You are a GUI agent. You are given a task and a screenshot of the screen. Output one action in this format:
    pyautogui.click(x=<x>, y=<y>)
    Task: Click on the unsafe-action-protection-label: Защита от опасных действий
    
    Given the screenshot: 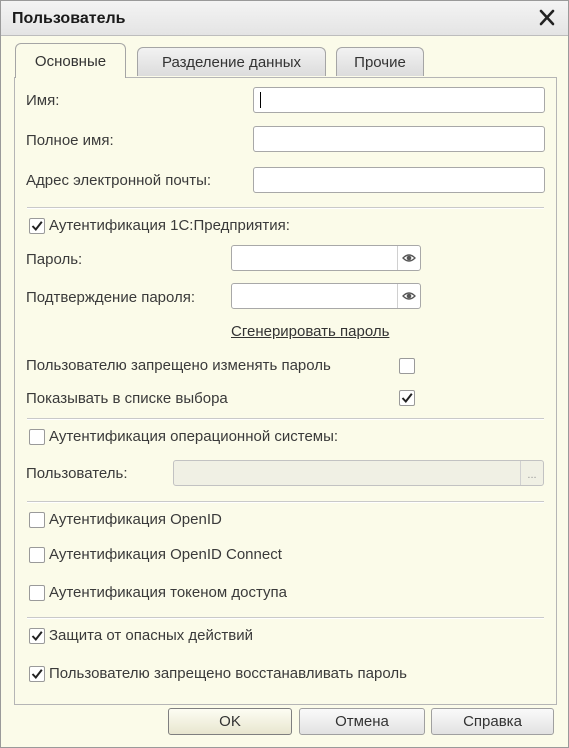 What is the action you would take?
    pyautogui.click(x=151, y=635)
    